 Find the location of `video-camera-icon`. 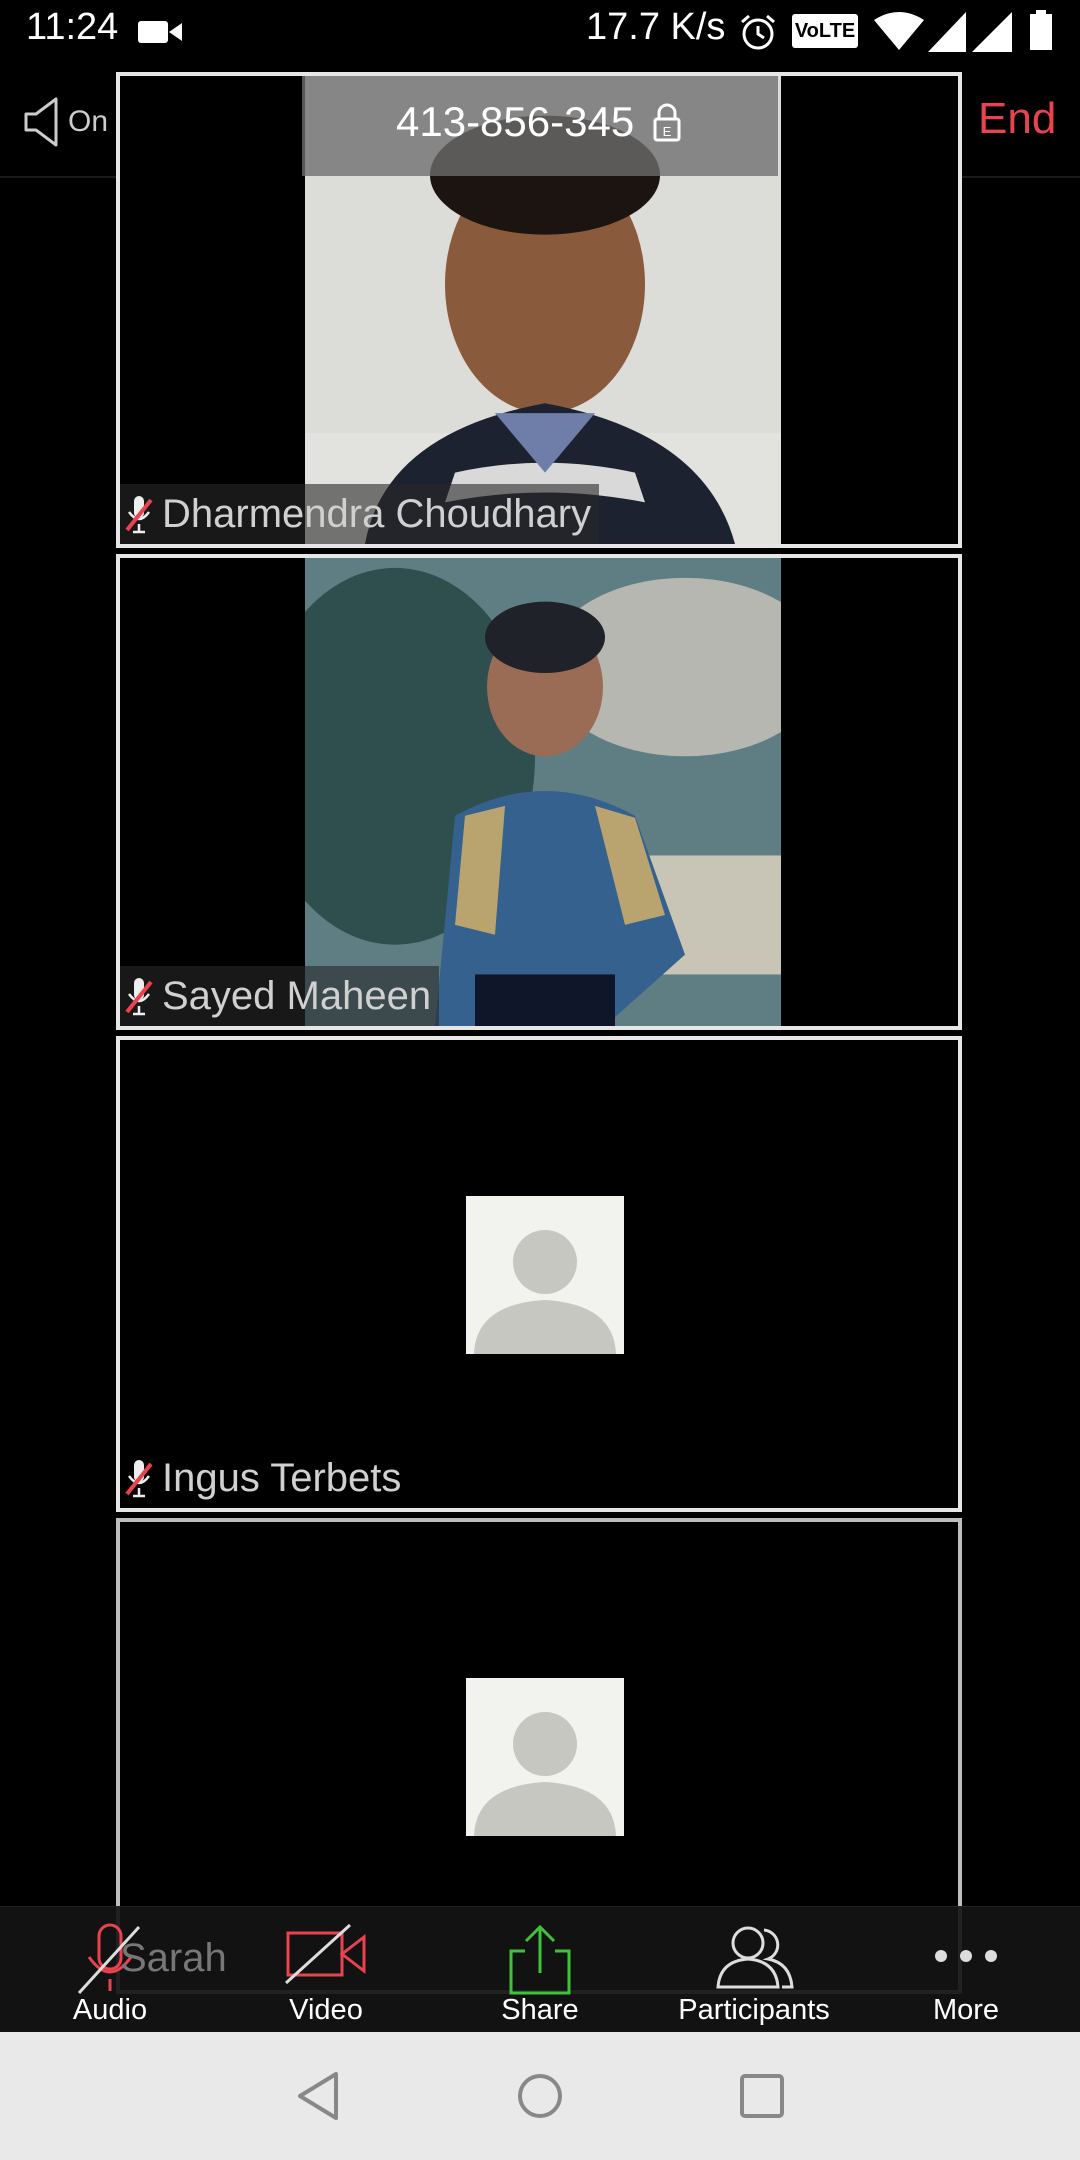

video-camera-icon is located at coordinates (160, 32).